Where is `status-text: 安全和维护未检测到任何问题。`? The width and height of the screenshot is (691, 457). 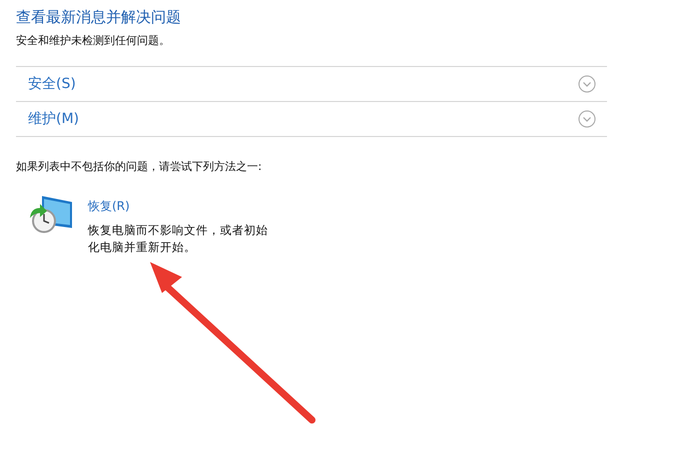
status-text: 安全和维护未检测到任何问题。 is located at coordinates (93, 40).